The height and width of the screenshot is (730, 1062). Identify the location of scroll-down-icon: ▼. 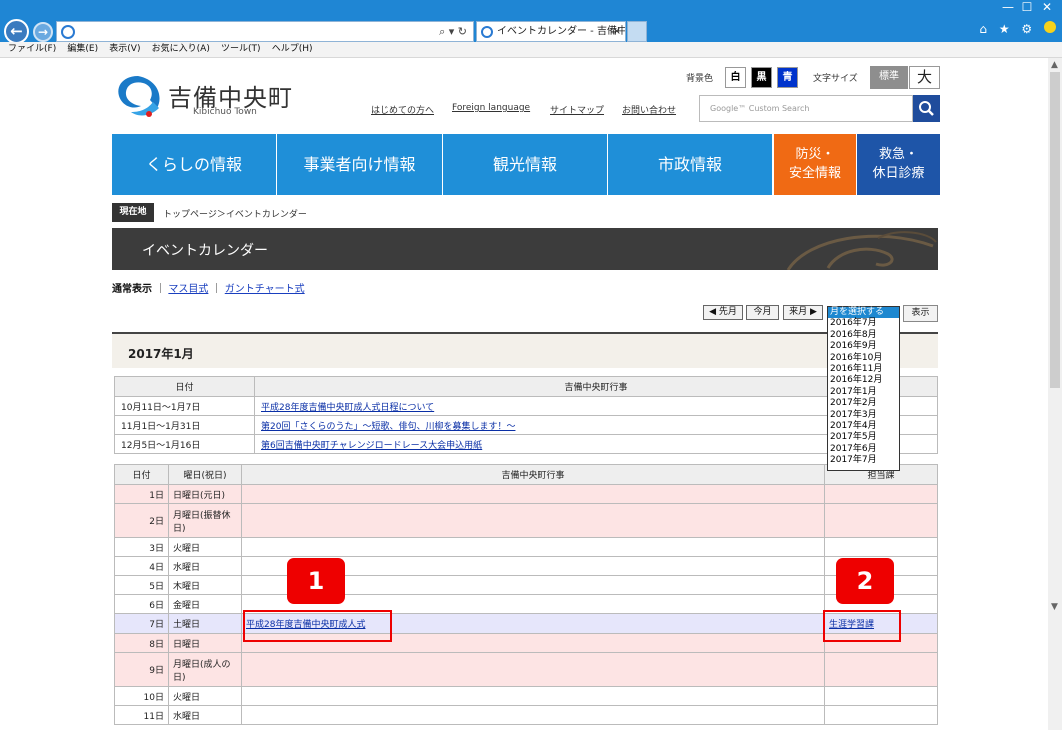
(1054, 607).